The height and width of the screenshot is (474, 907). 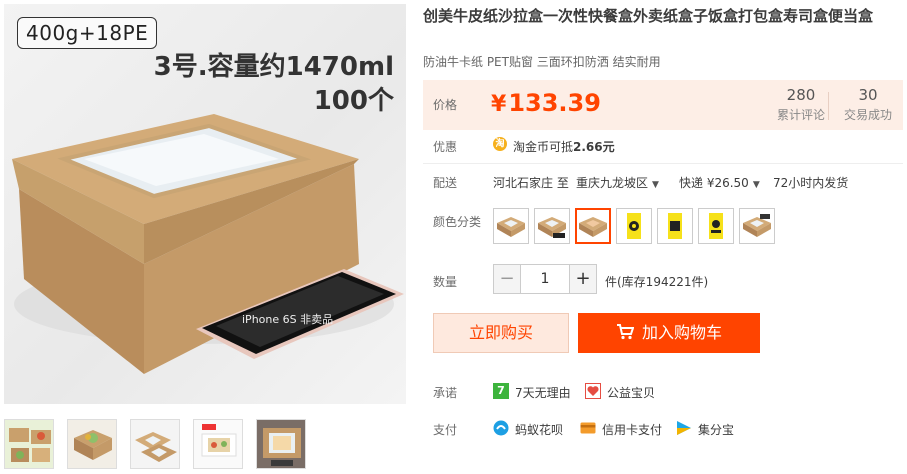 I want to click on payment-label: 支付, so click(x=445, y=430).